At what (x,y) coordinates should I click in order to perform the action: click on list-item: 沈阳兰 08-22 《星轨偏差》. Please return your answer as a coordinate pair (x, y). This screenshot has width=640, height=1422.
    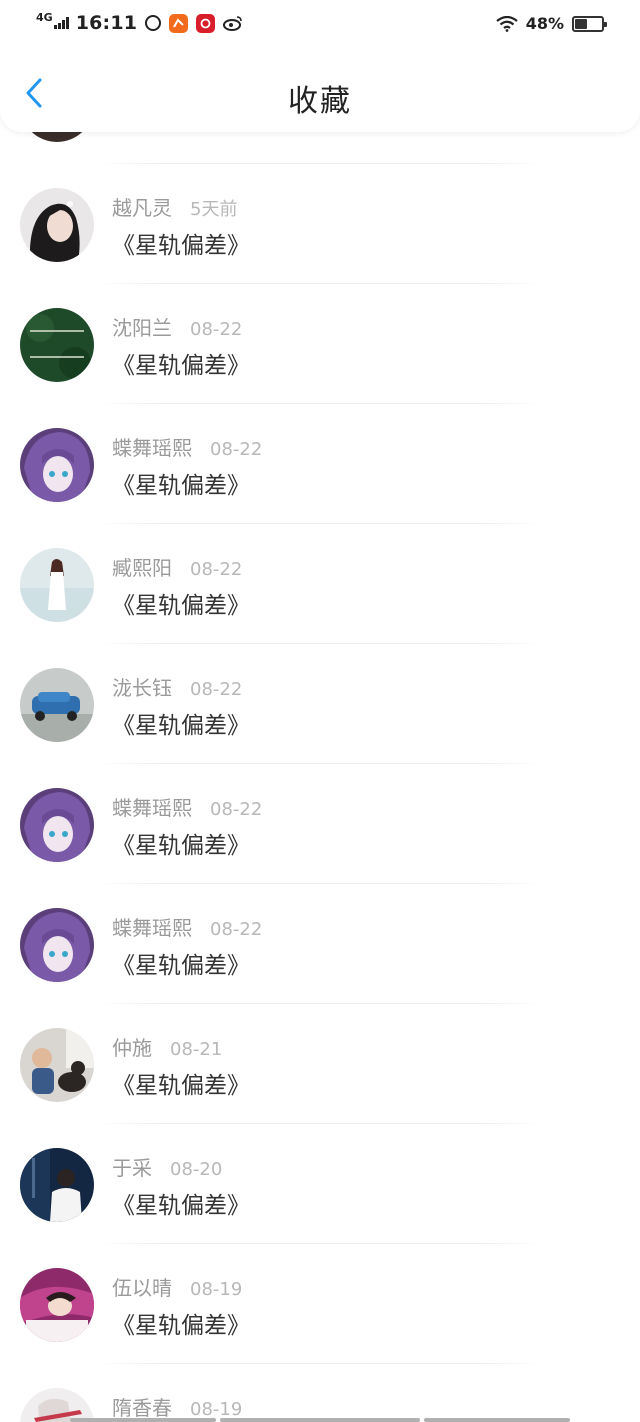
    Looking at the image, I should click on (320, 344).